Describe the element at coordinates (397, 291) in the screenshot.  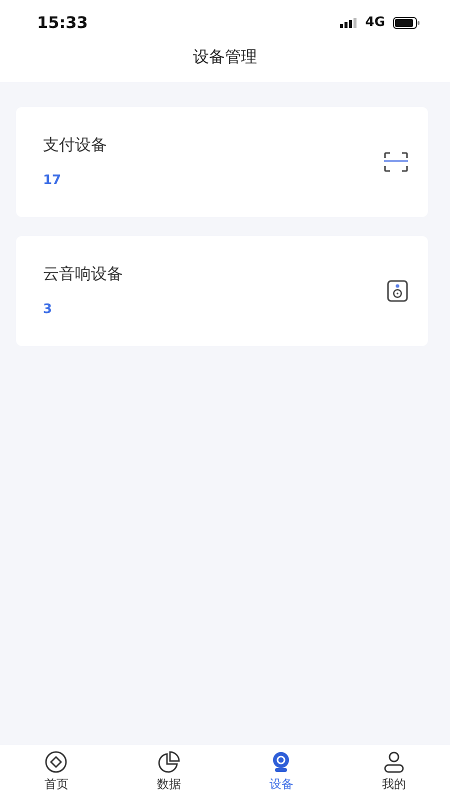
I see `speaker-icon` at that location.